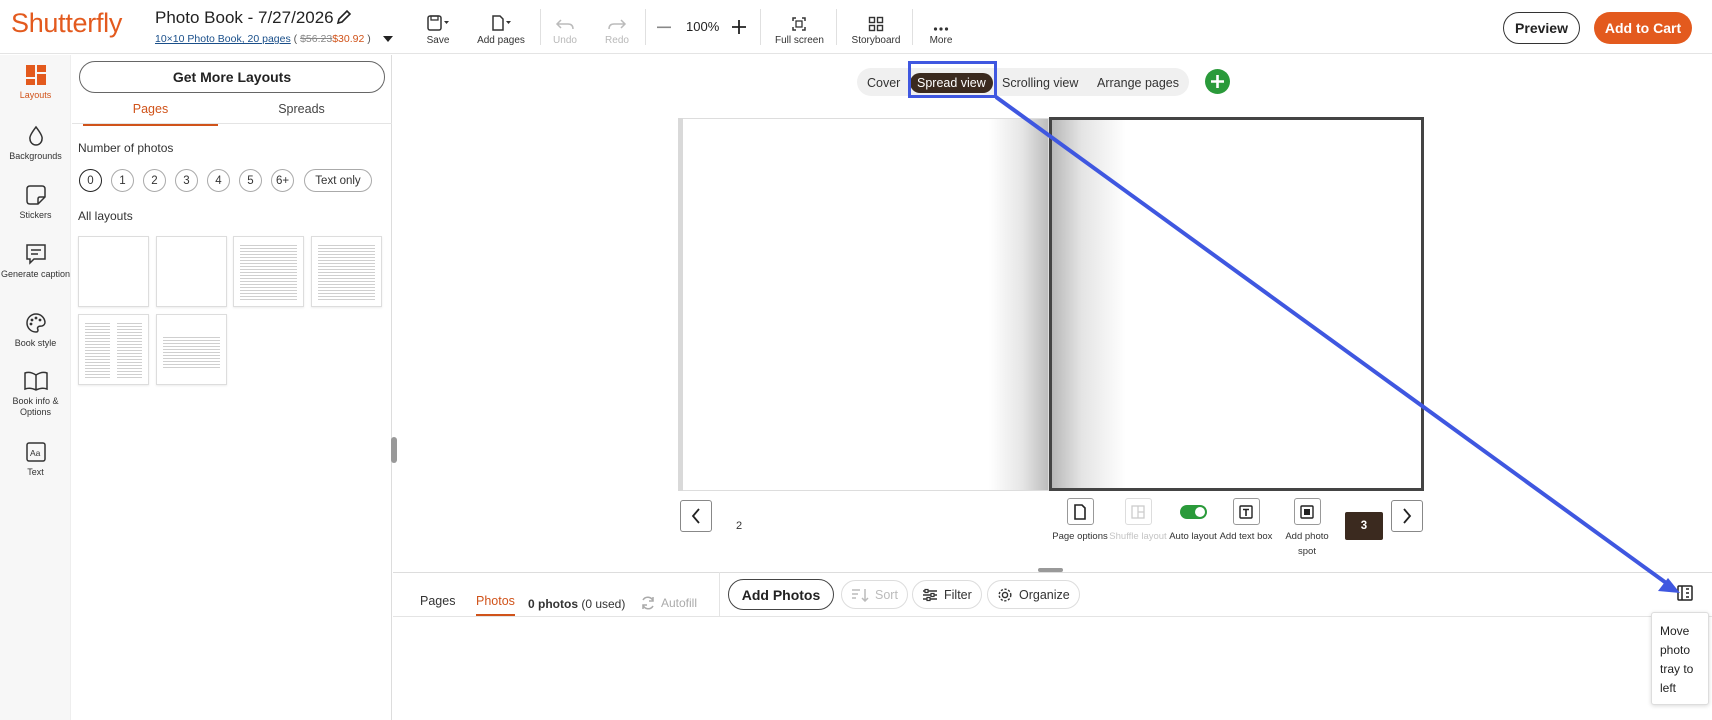 The width and height of the screenshot is (1712, 720). What do you see at coordinates (739, 27) in the screenshot?
I see `zoom-in-icon` at bounding box center [739, 27].